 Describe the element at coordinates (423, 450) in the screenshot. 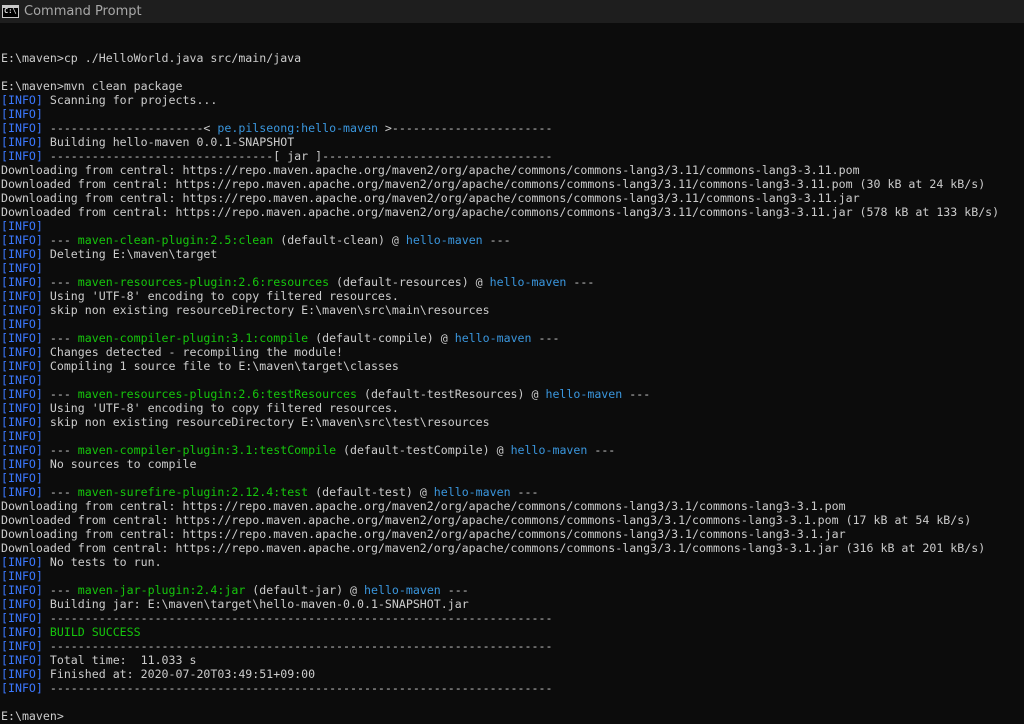

I see `console-text: (default-testCompile) @` at that location.